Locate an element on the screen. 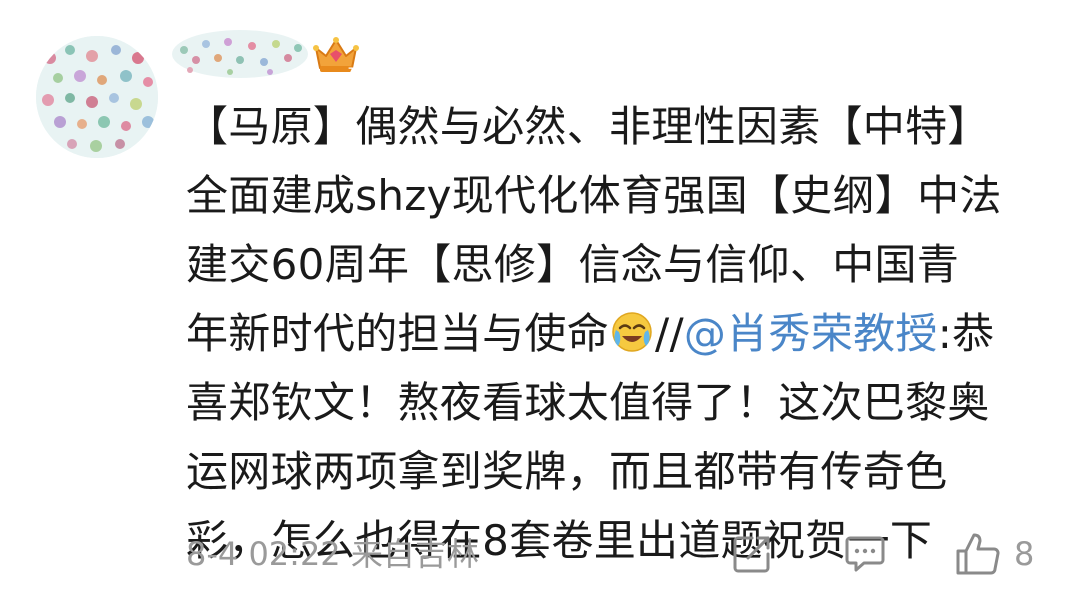  mention-link: @肖秀荣教授 is located at coordinates (811, 333).